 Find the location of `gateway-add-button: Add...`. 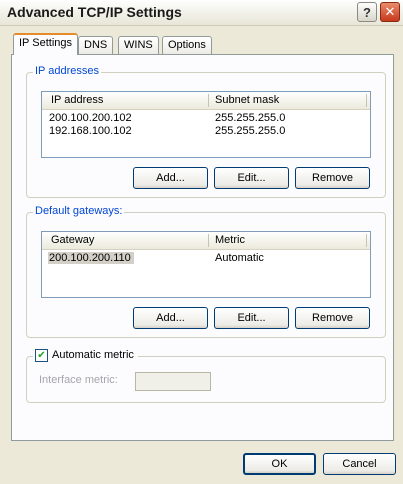

gateway-add-button: Add... is located at coordinates (170, 318).